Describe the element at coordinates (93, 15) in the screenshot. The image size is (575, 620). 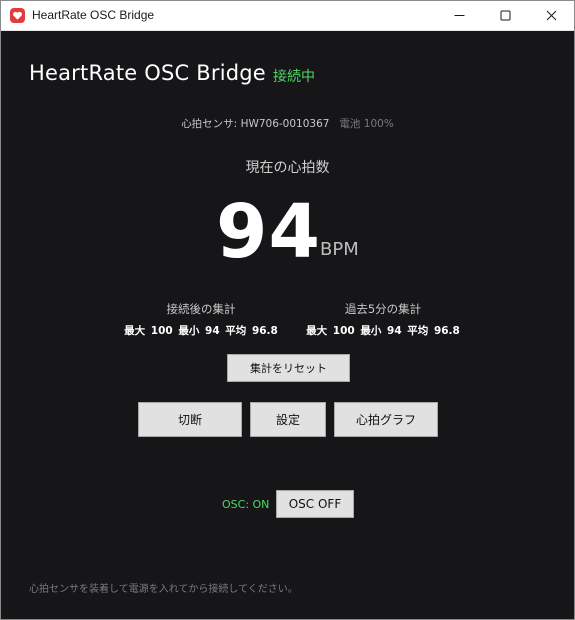
I see `window-title: HeartRate OSC Bridge` at that location.